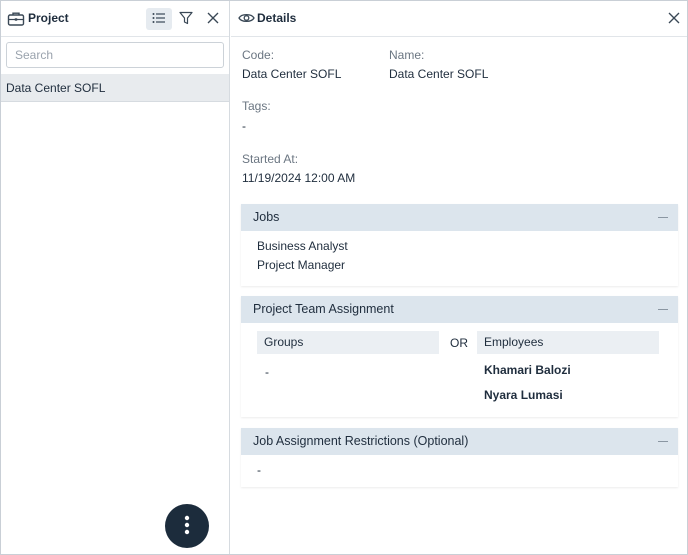  What do you see at coordinates (323, 309) in the screenshot?
I see `project-team-section-title: Project Team Assignment` at bounding box center [323, 309].